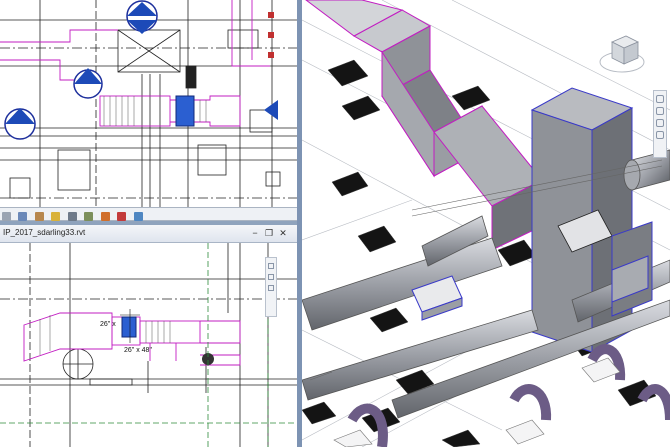  Describe the element at coordinates (108, 324) in the screenshot. I see `duct-size-label: 26" x` at that location.